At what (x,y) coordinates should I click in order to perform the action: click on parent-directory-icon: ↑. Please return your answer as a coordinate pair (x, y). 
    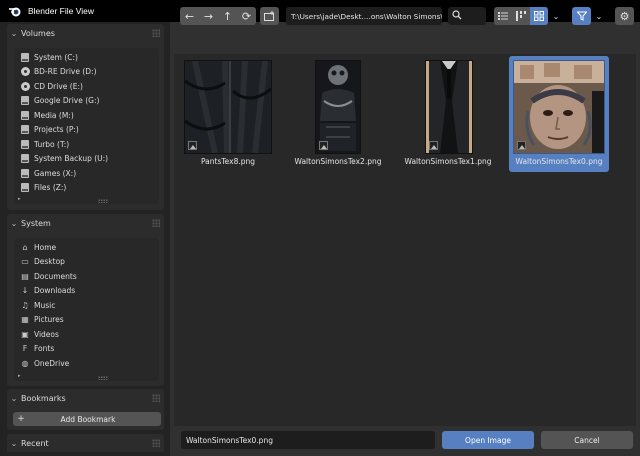
    Looking at the image, I should click on (227, 16).